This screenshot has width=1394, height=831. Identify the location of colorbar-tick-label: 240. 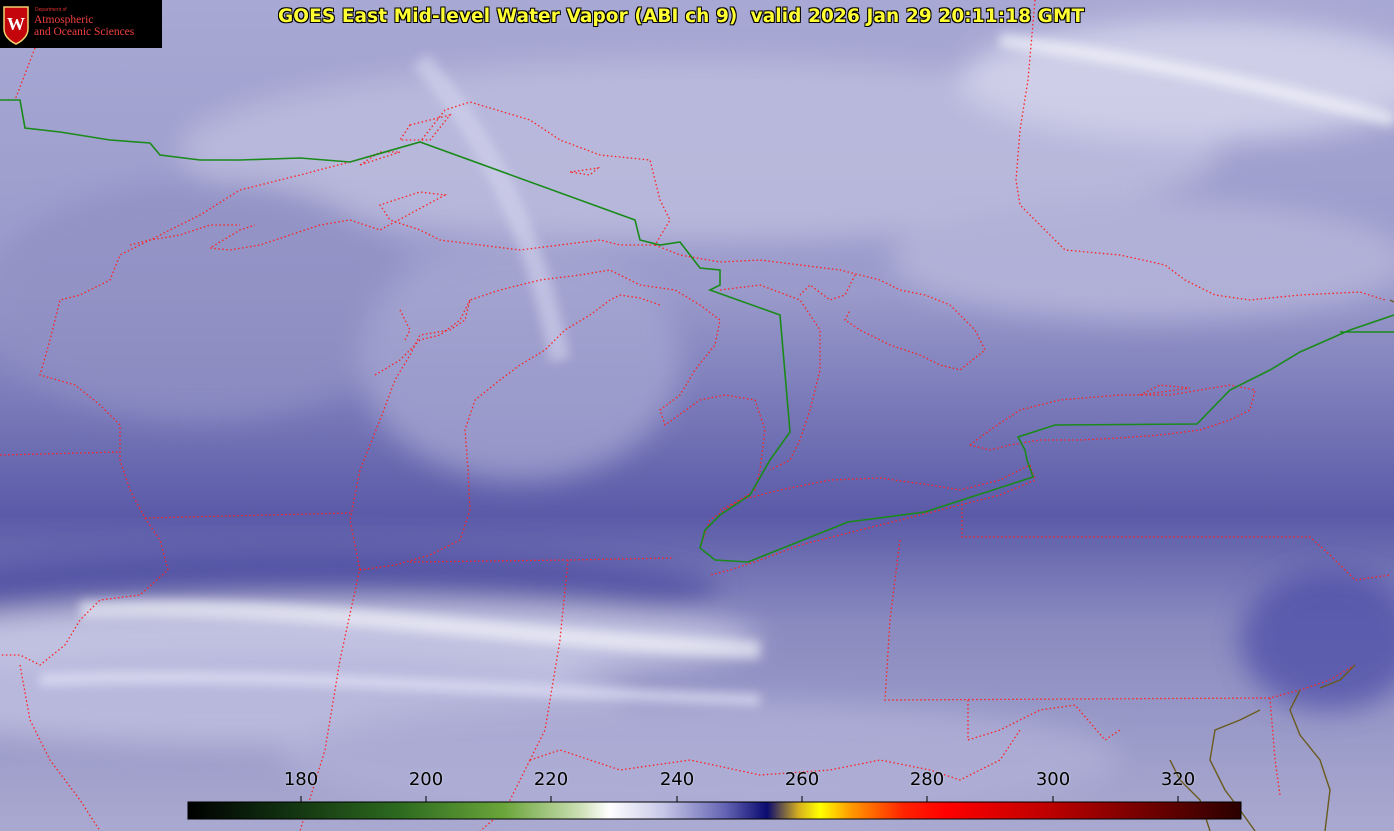
(677, 779).